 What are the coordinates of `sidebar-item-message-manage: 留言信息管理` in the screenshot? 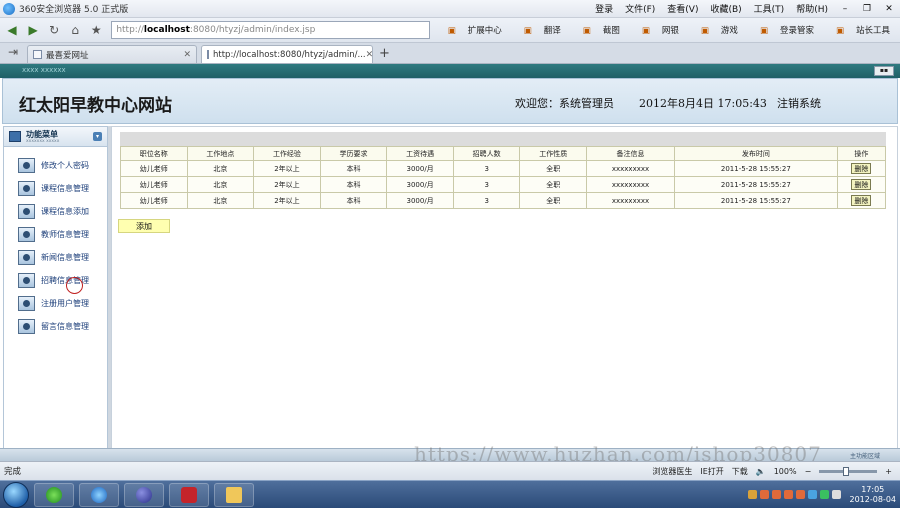 It's located at (62, 326).